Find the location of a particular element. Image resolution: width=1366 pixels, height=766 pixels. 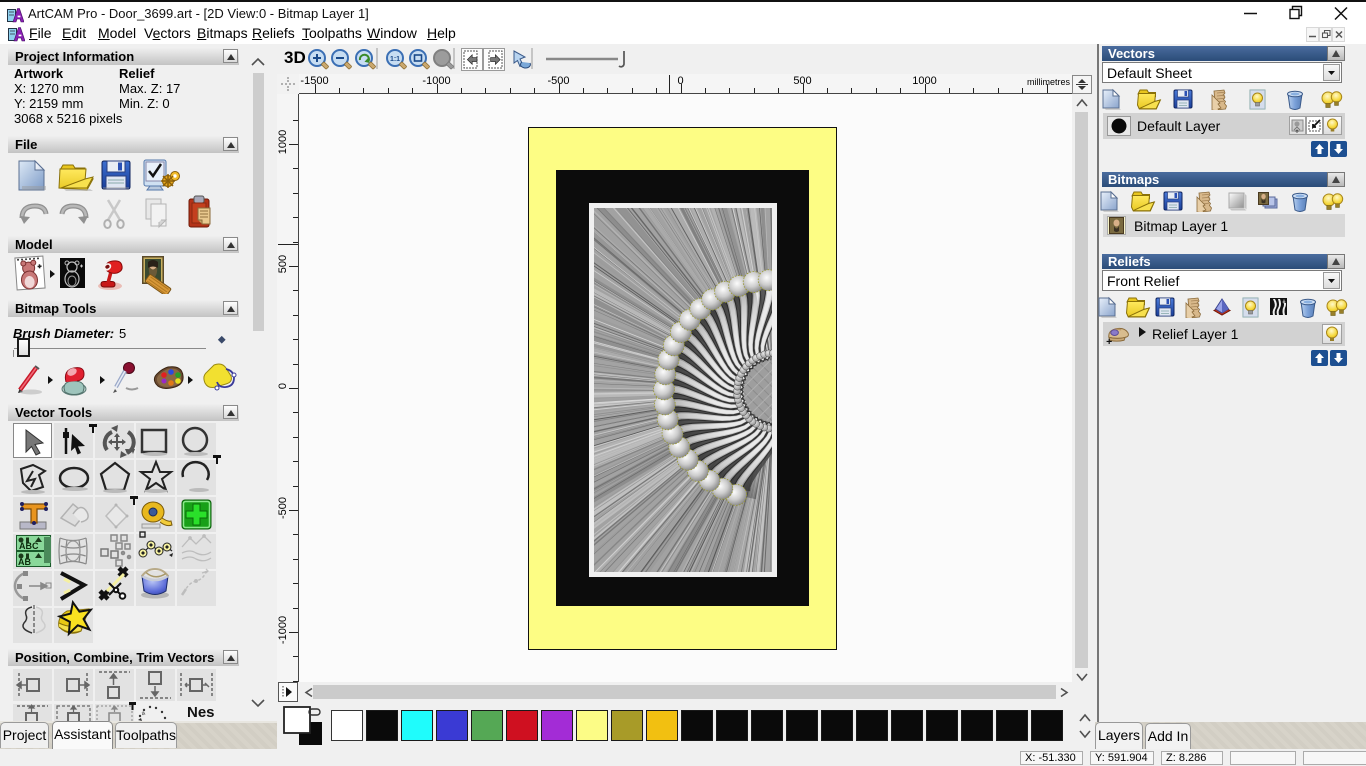

svg-text: a is located at coordinates (144, 713).